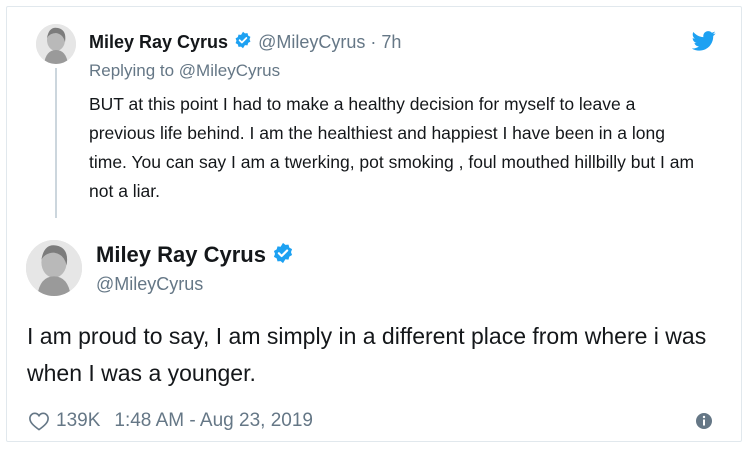  Describe the element at coordinates (391, 42) in the screenshot. I see `tweet-time: 7h` at that location.